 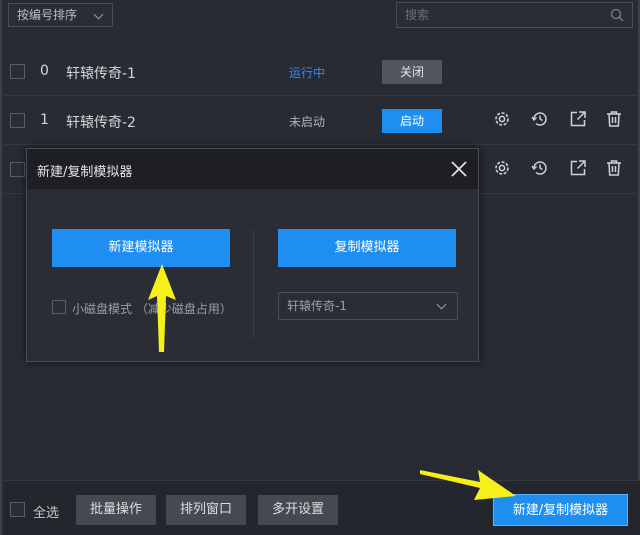 I want to click on emulator-name: 轩辕传奇-2, so click(x=101, y=123).